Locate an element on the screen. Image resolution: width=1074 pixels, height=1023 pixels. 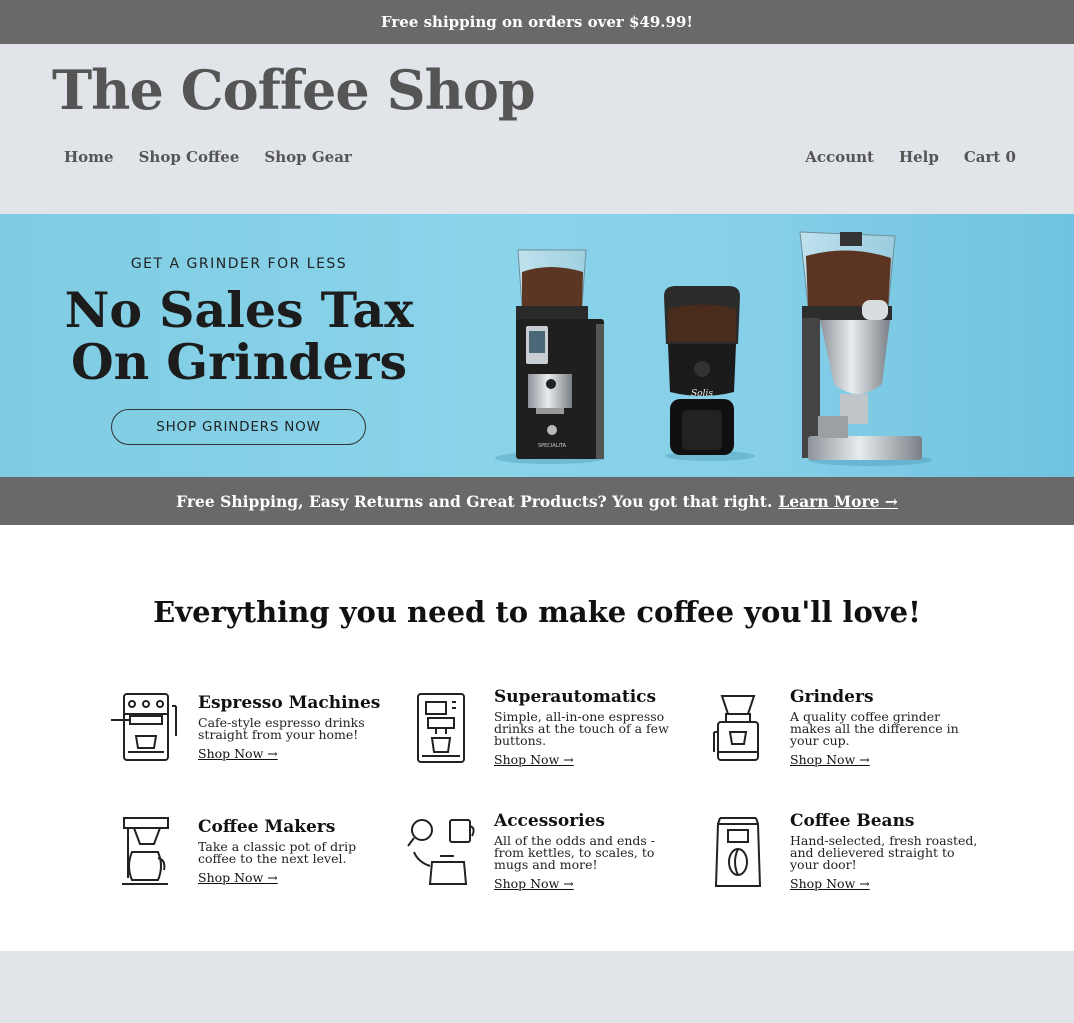
grinder-badge-2: Solis is located at coordinates (702, 394).